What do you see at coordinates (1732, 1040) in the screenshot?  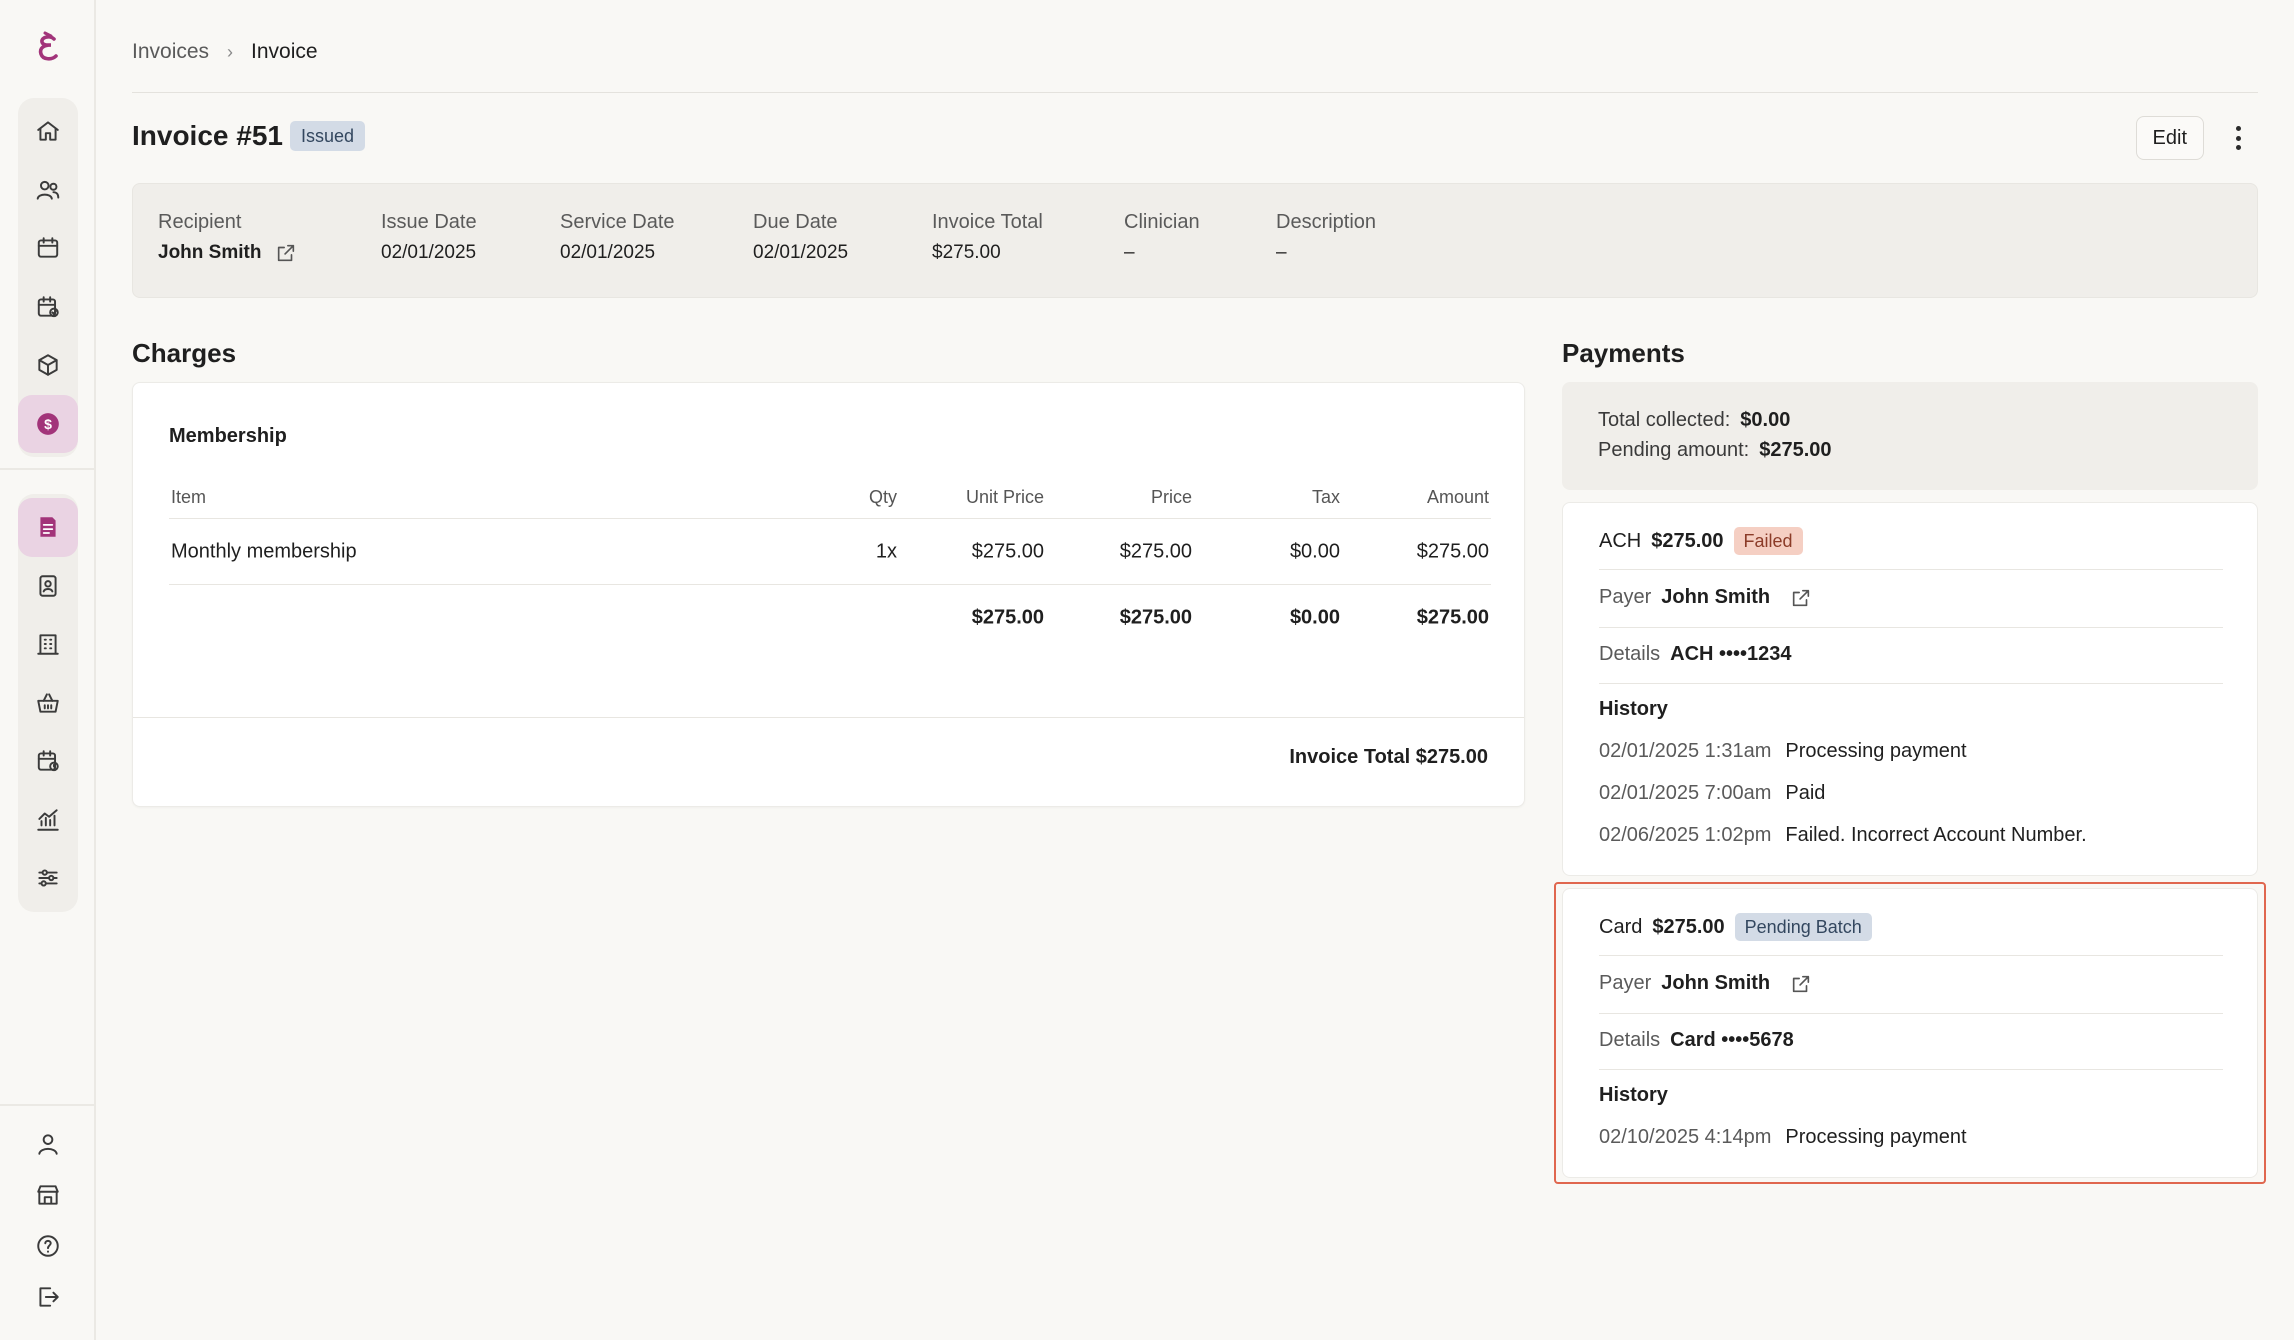 I see `details-value: Card ••••5678` at bounding box center [1732, 1040].